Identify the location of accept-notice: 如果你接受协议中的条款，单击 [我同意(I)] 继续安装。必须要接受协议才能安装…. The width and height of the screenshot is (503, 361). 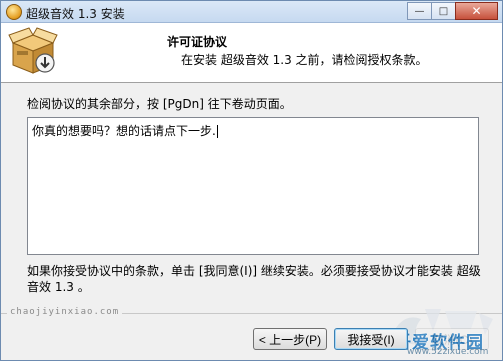
(254, 279).